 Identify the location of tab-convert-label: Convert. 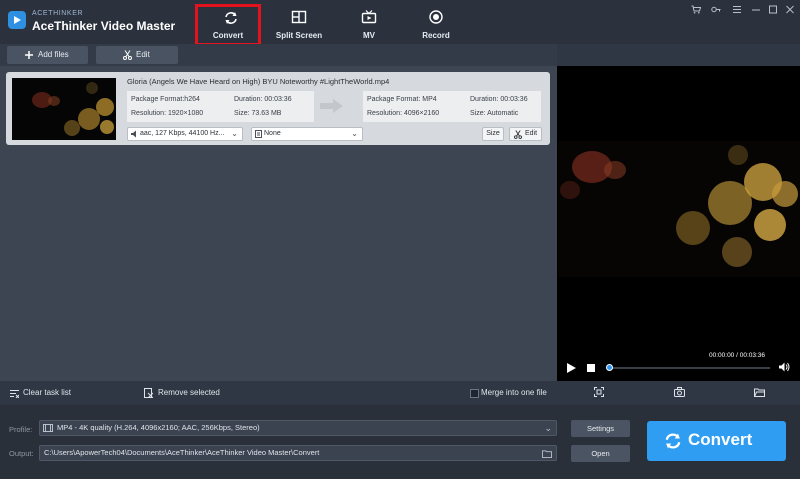
(228, 35).